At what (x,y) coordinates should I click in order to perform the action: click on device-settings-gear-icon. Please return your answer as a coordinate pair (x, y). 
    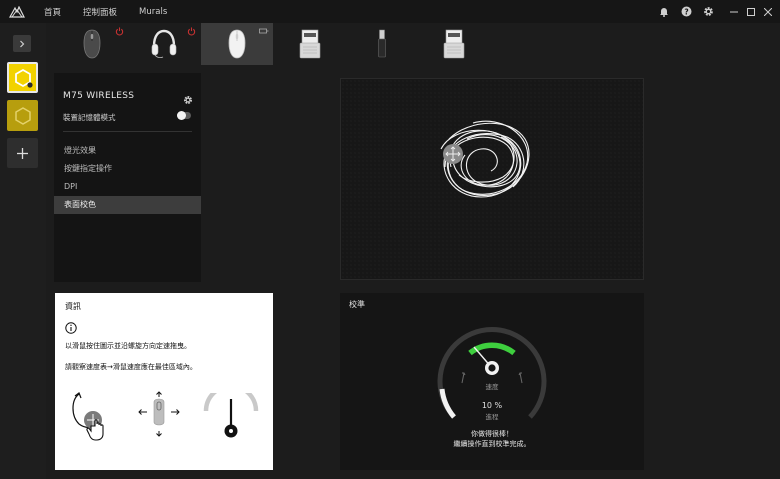
    Looking at the image, I should click on (188, 99).